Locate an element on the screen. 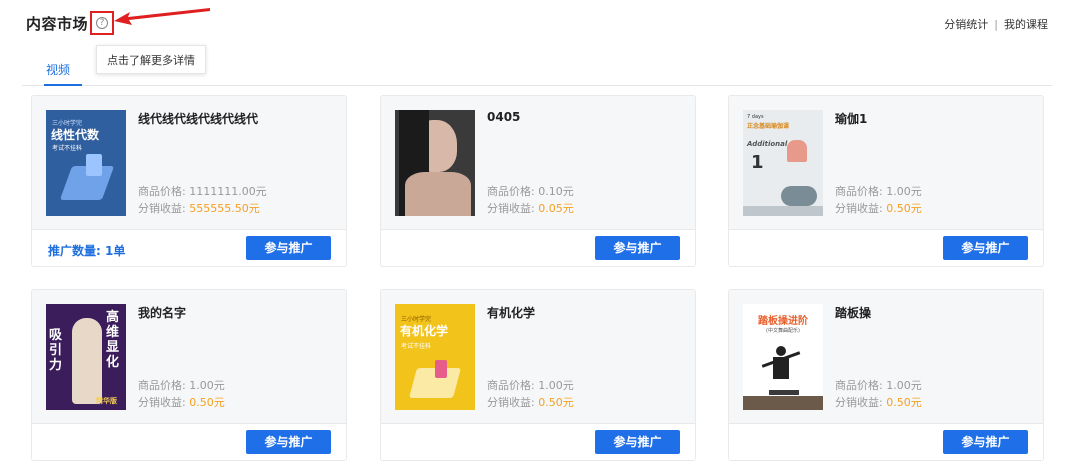  thumb-text: 吸引力 is located at coordinates (56, 350).